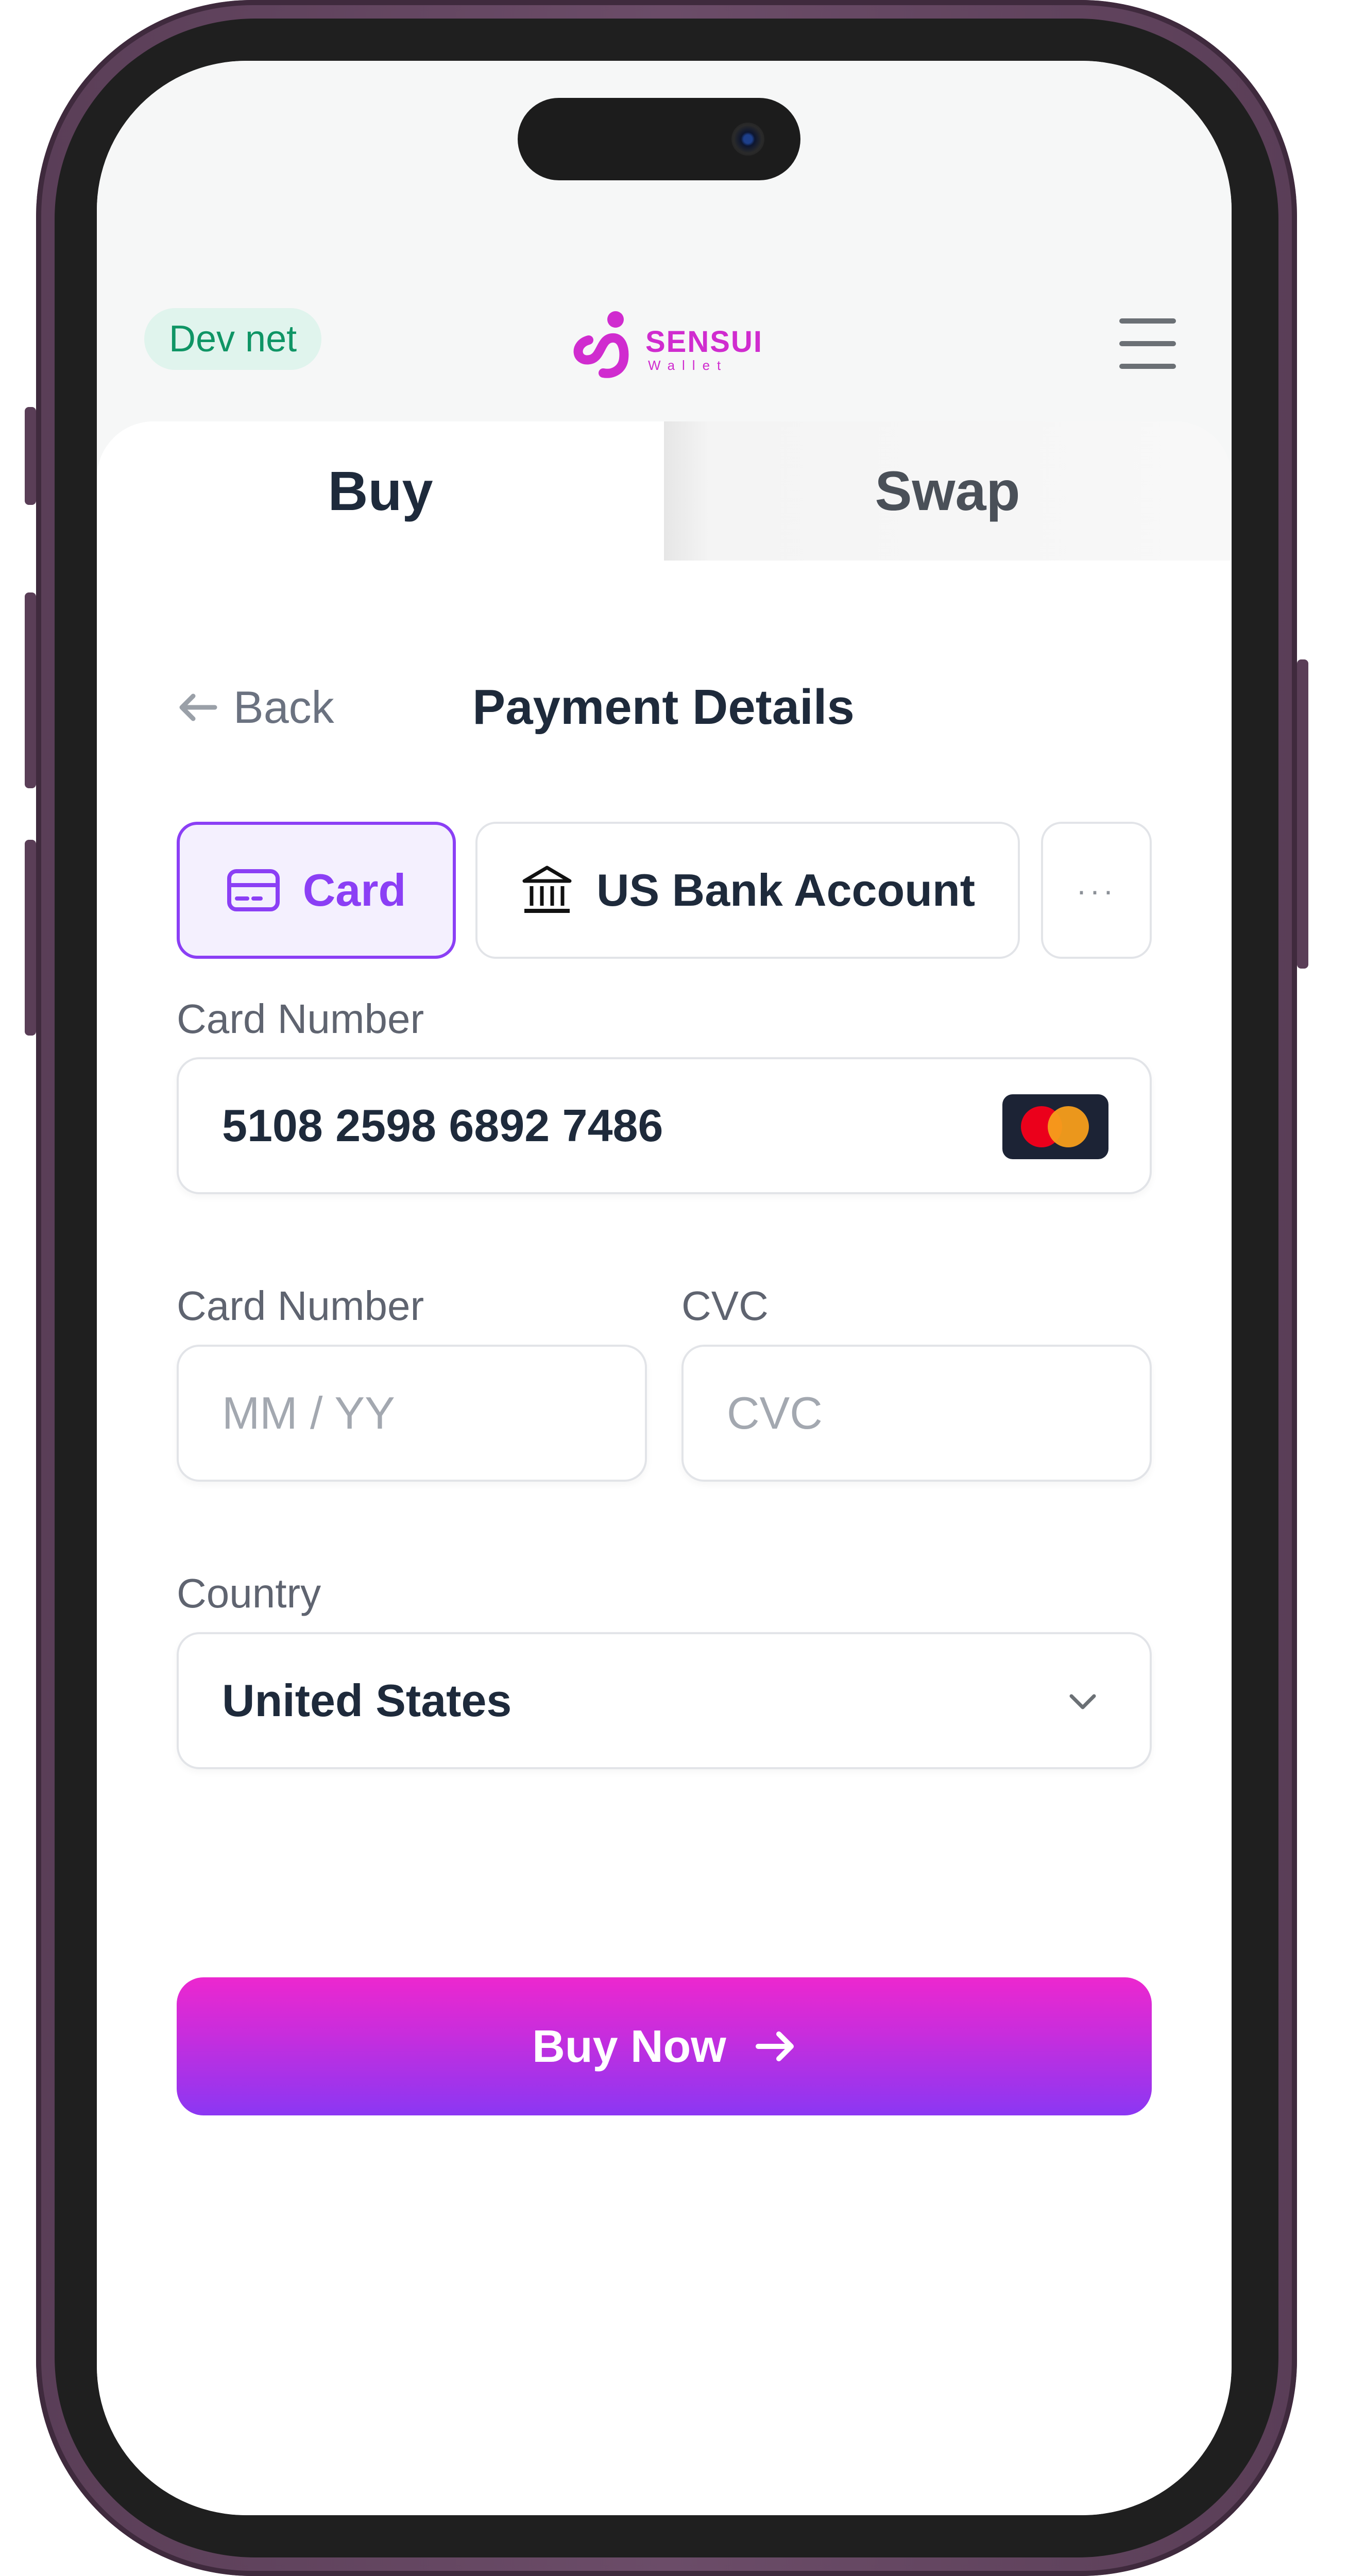 Image resolution: width=1348 pixels, height=2576 pixels. Describe the element at coordinates (253, 890) in the screenshot. I see `credit-card-icon` at that location.